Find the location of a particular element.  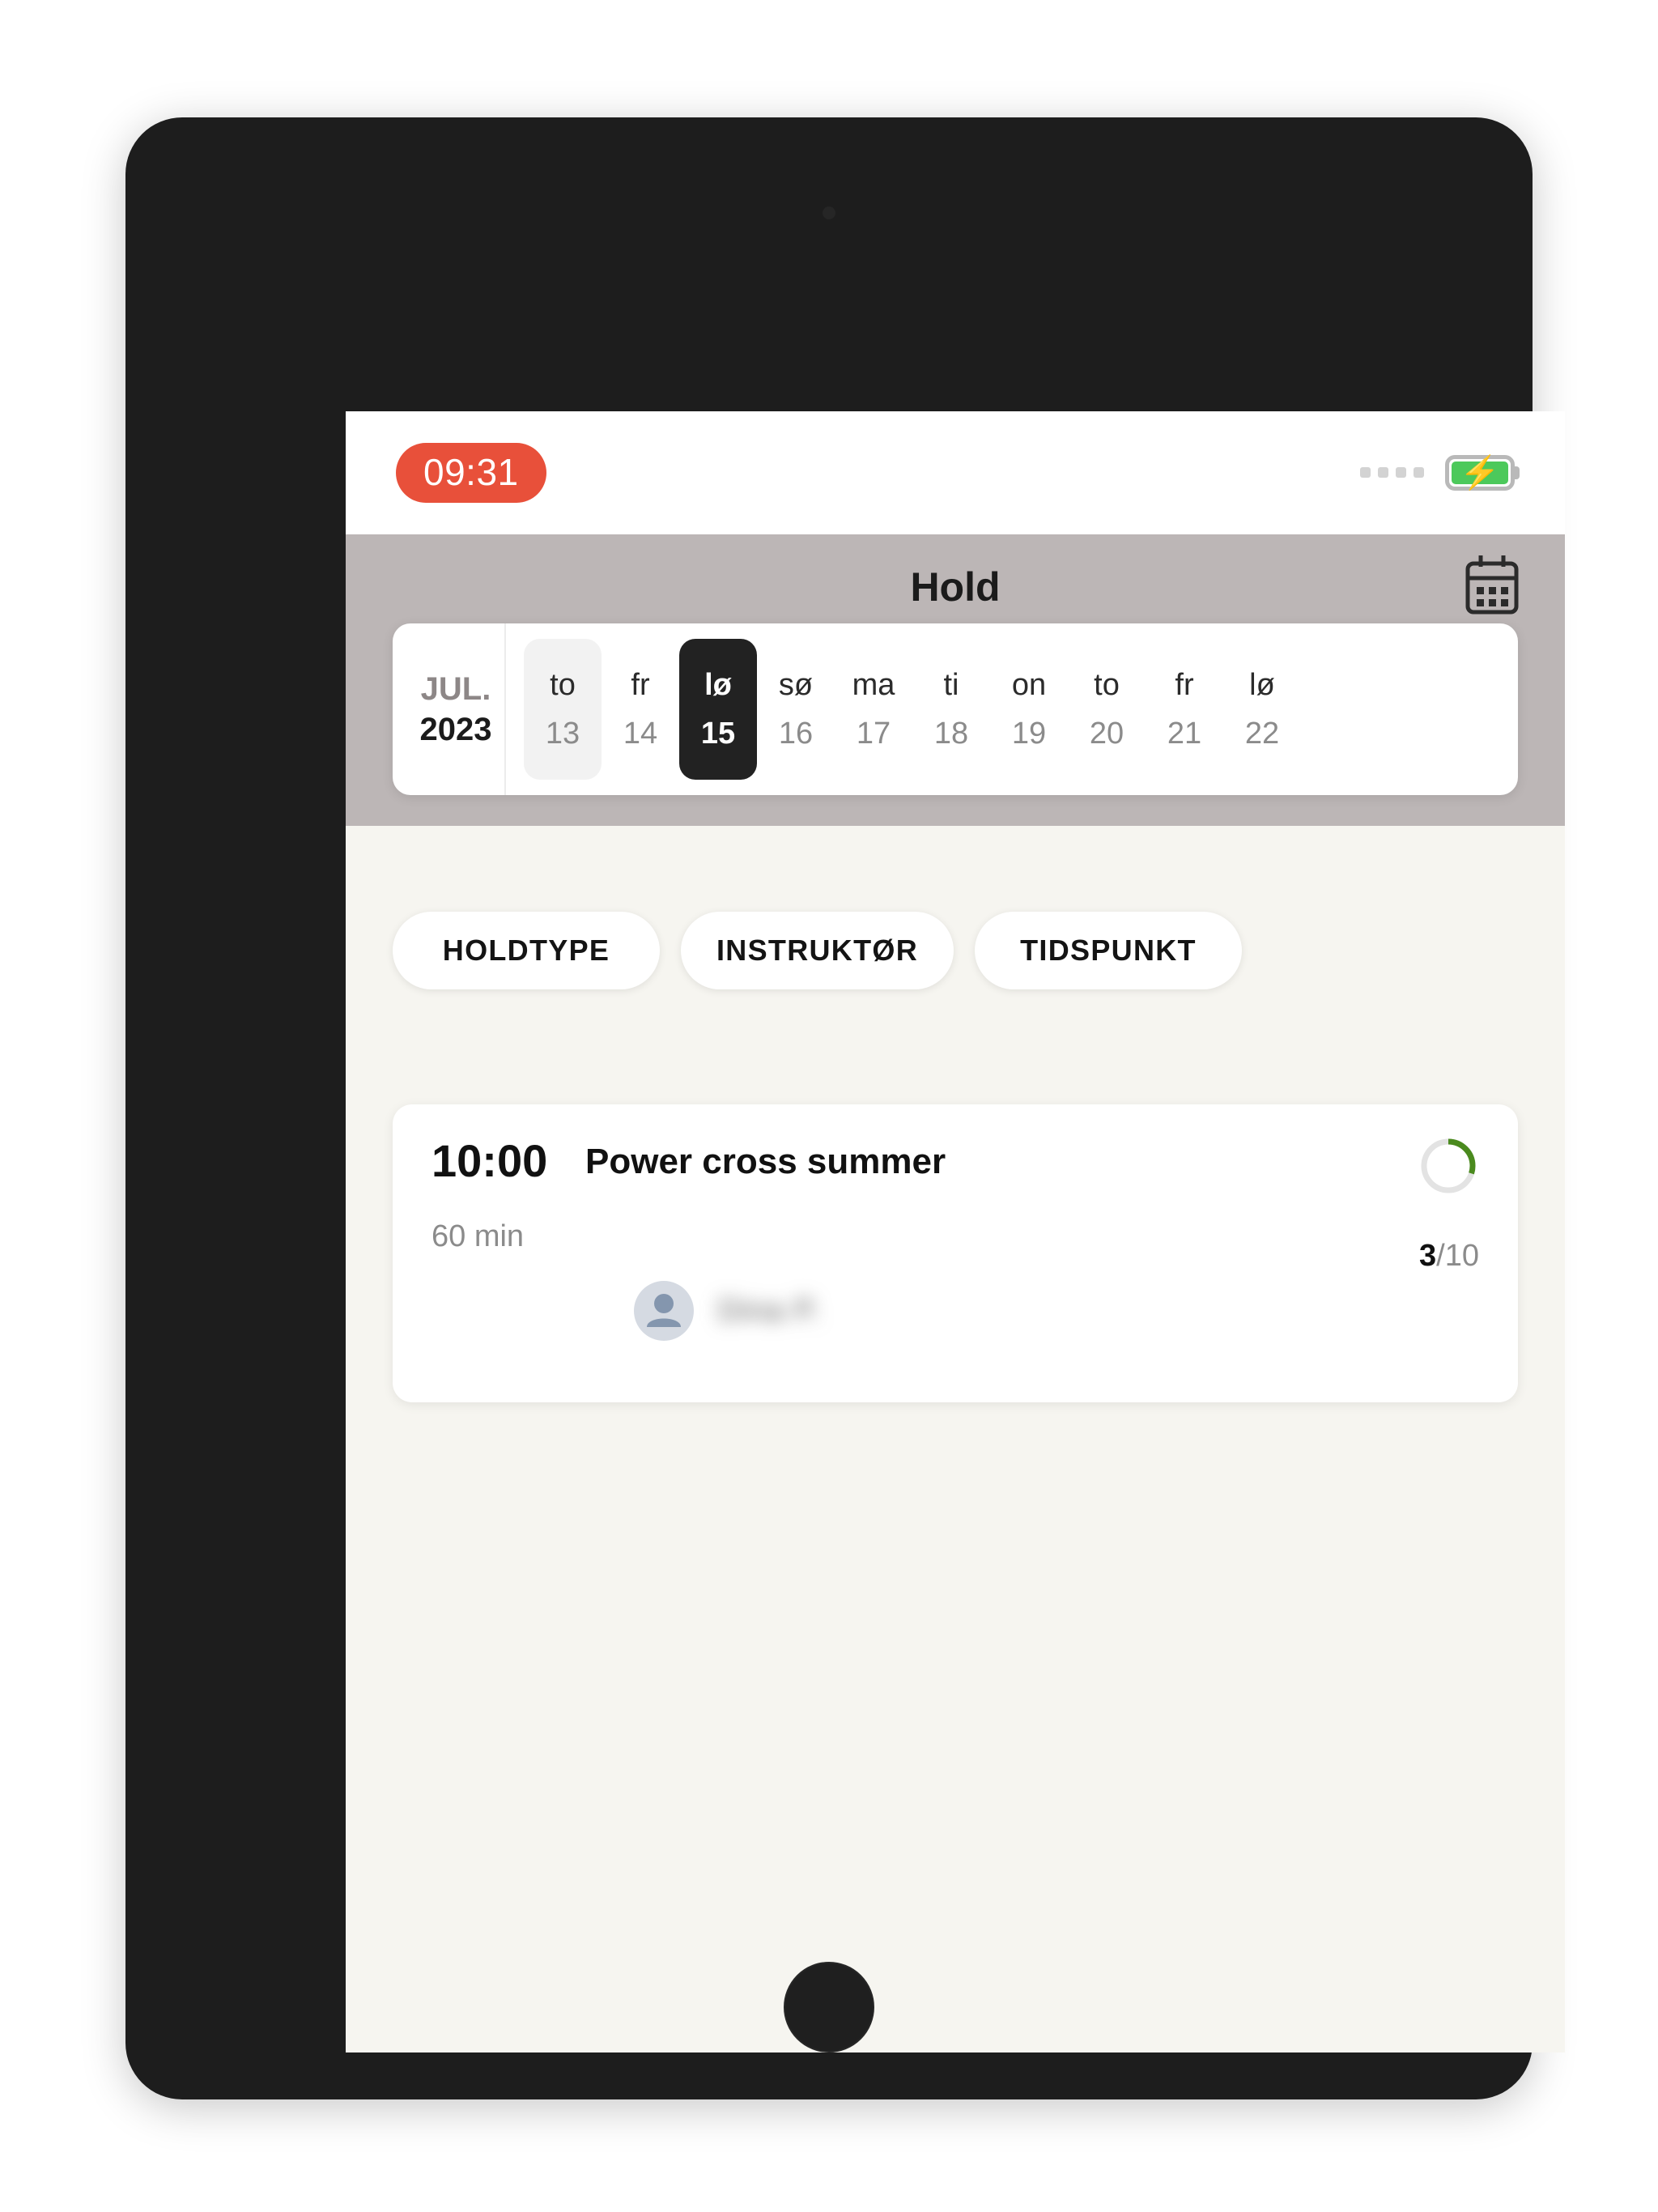

charging-bolt-icon: ⚡ is located at coordinates (1480, 473).